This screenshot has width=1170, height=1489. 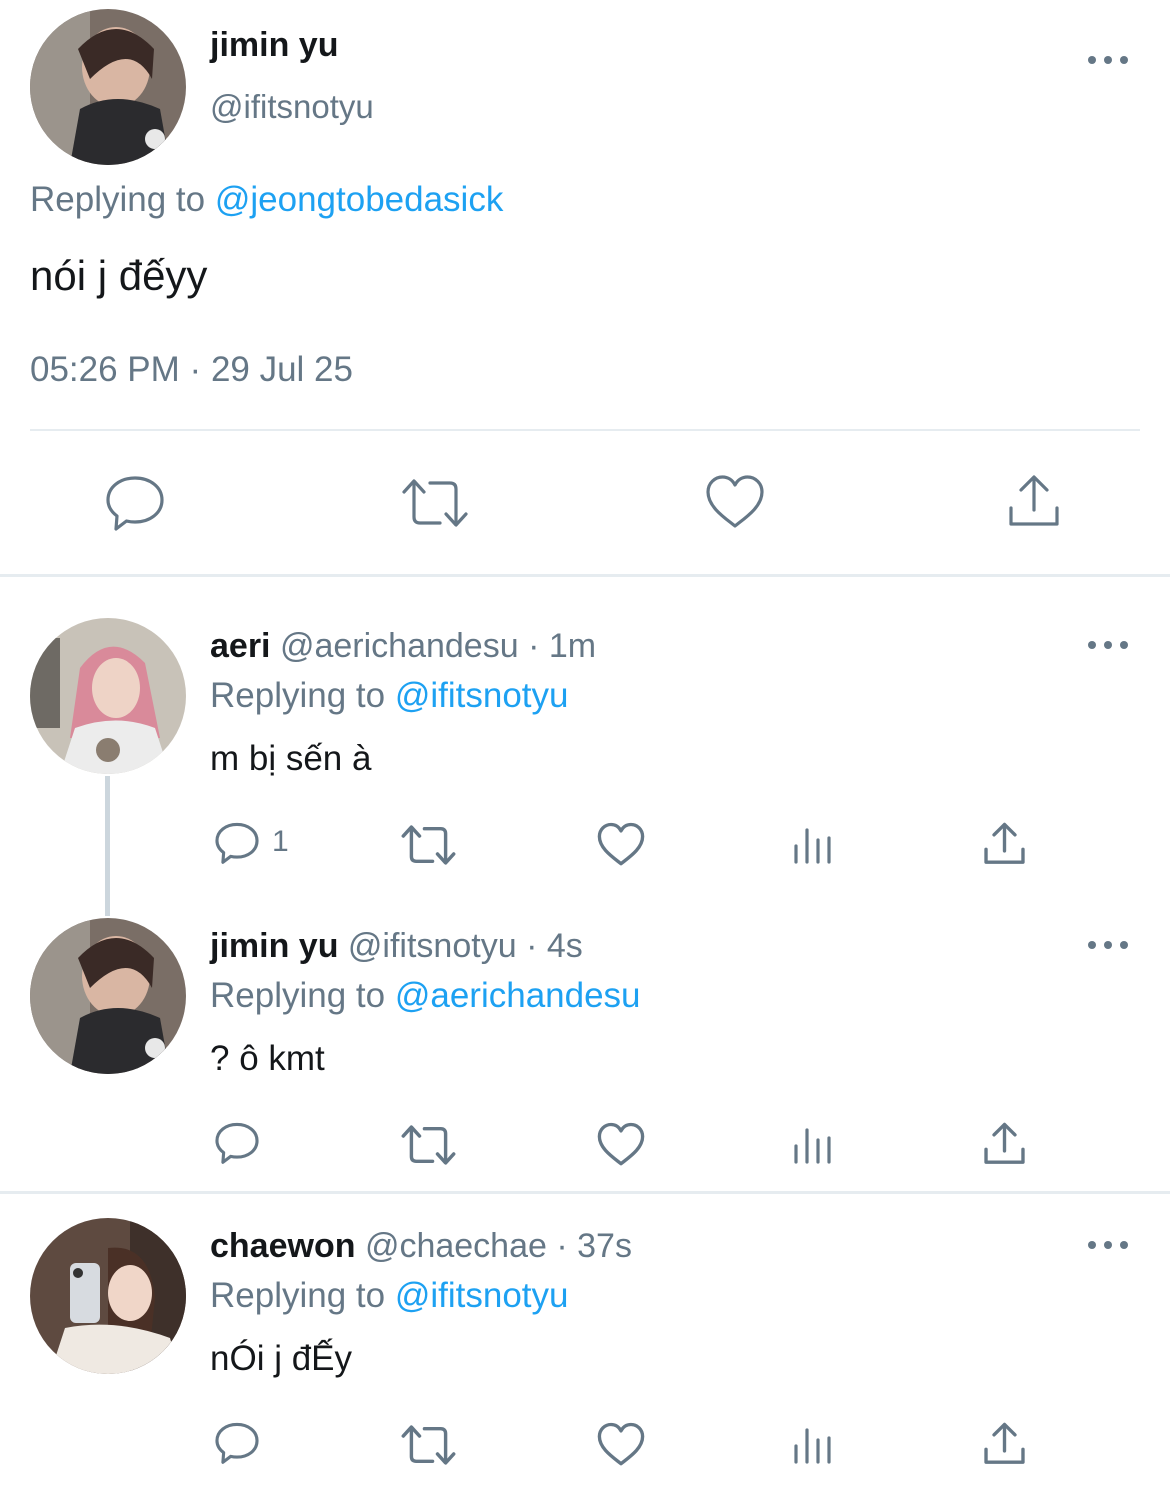 I want to click on tweet-age: · 4s, so click(x=554, y=946).